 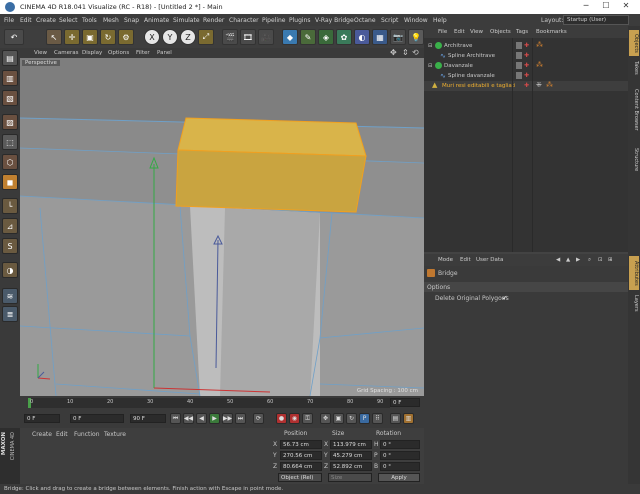 What do you see at coordinates (301, 444) in the screenshot?
I see `position-x-field: 56.73 cm` at bounding box center [301, 444].